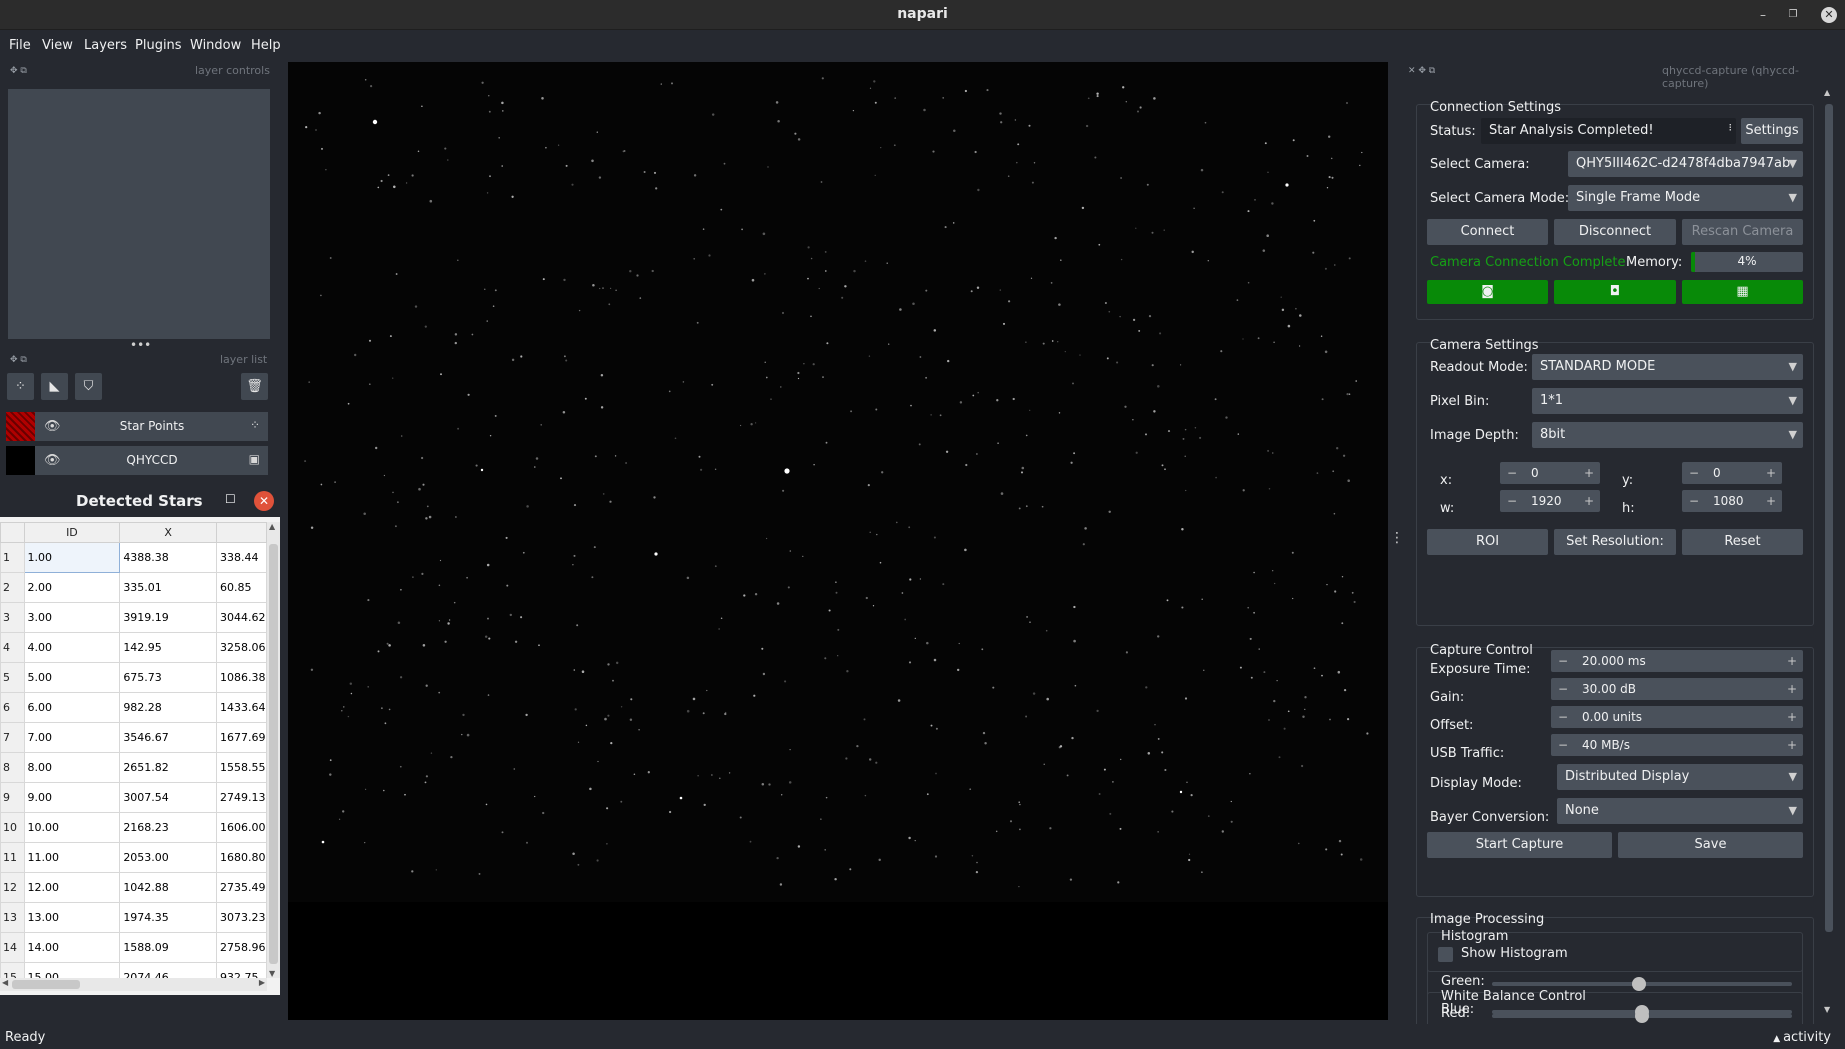 The width and height of the screenshot is (1845, 1049). I want to click on gain-spinbox: −30.00 dB +, so click(1677, 689).